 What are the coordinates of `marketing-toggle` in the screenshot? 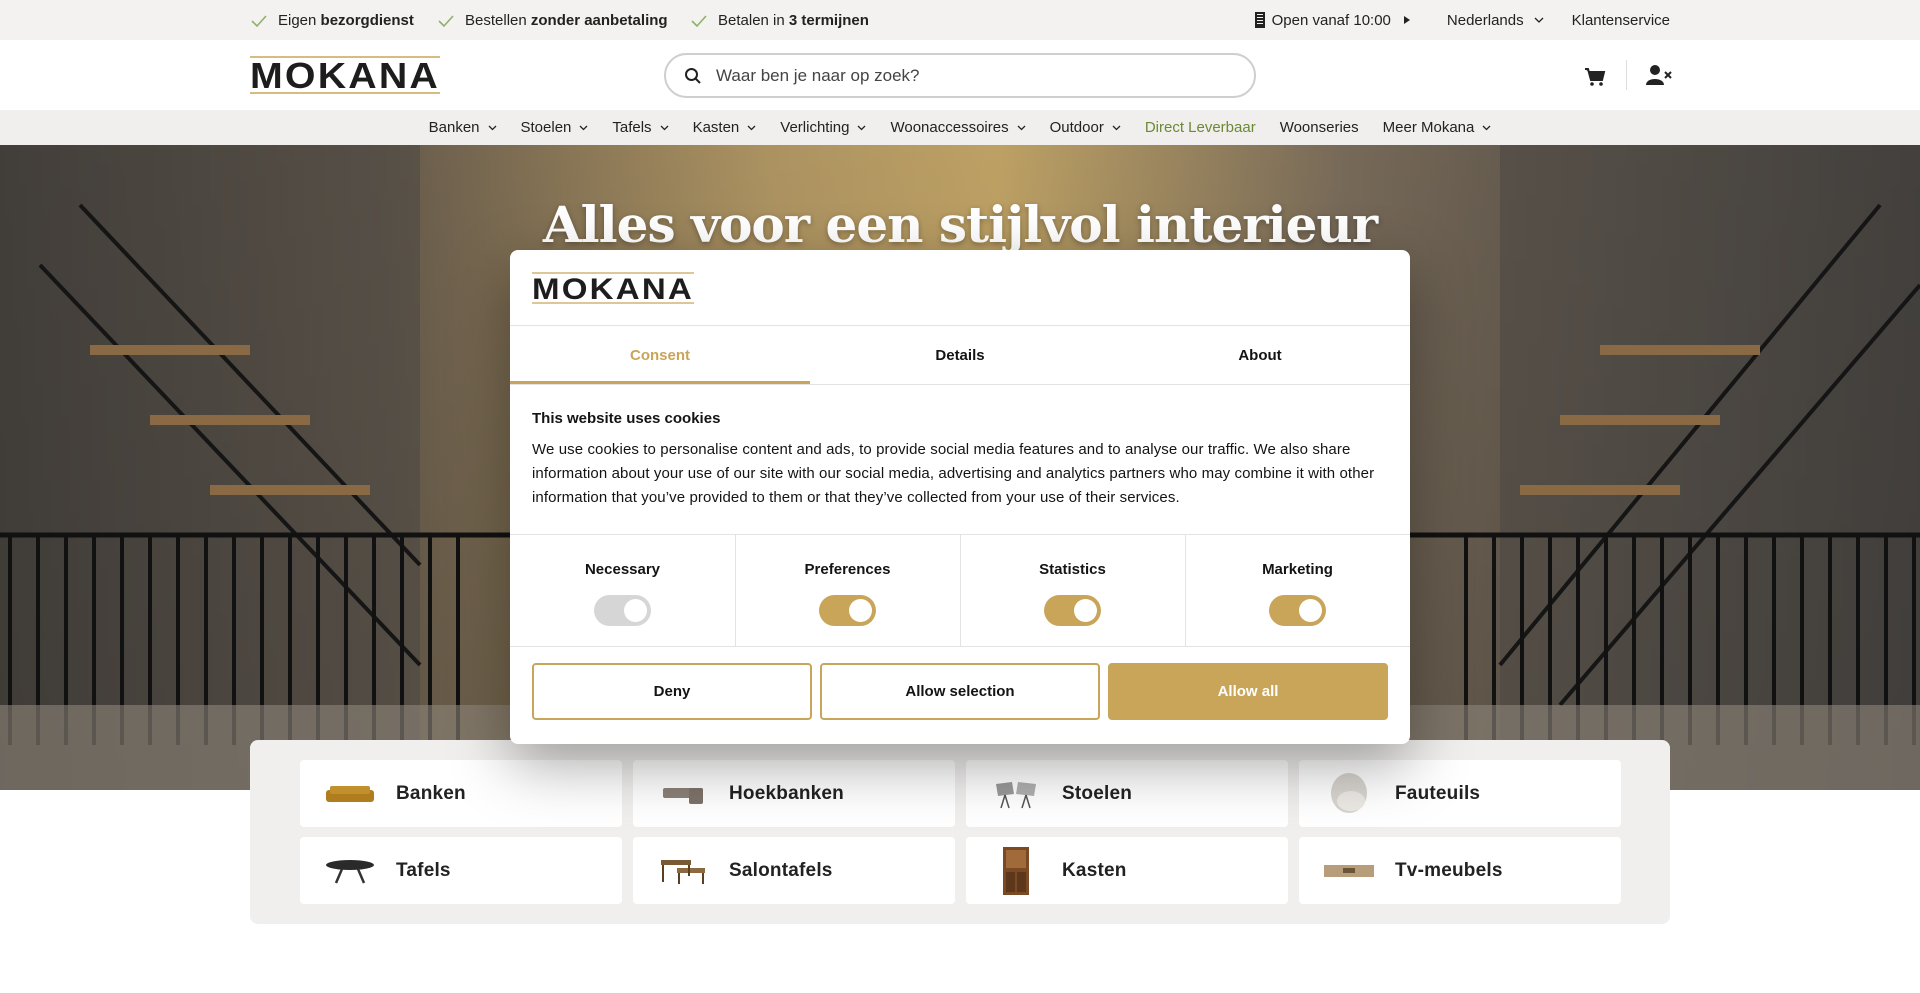 It's located at (1297, 610).